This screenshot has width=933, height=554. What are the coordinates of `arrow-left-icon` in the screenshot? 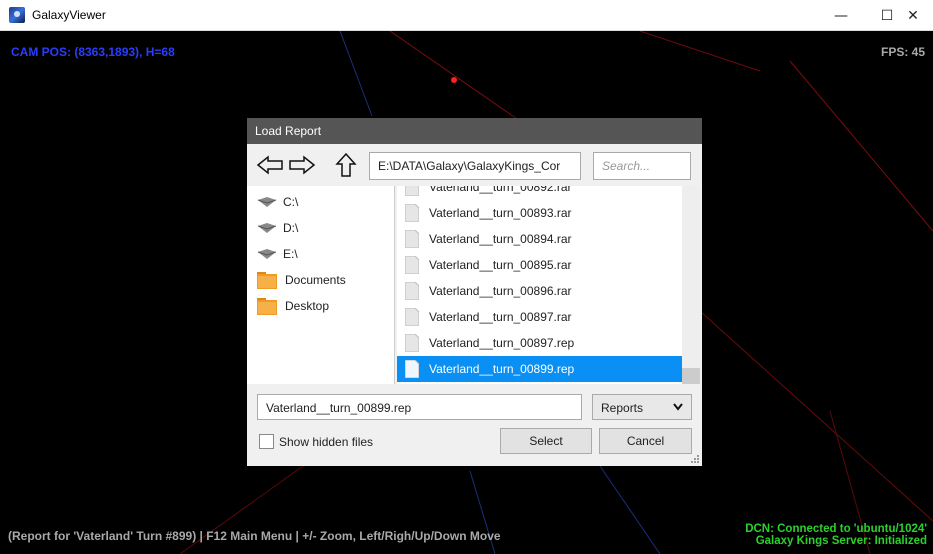 It's located at (269, 165).